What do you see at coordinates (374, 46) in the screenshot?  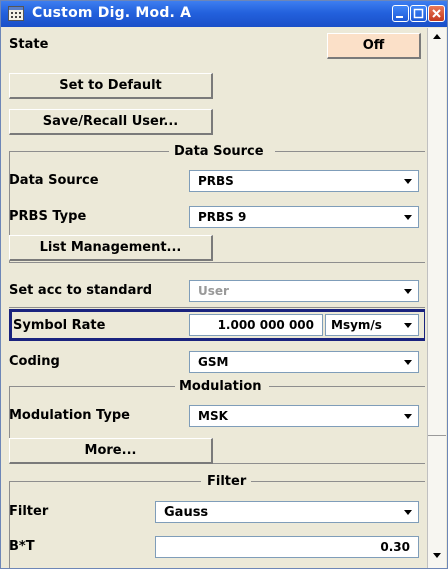 I see `state-off-button: Off` at bounding box center [374, 46].